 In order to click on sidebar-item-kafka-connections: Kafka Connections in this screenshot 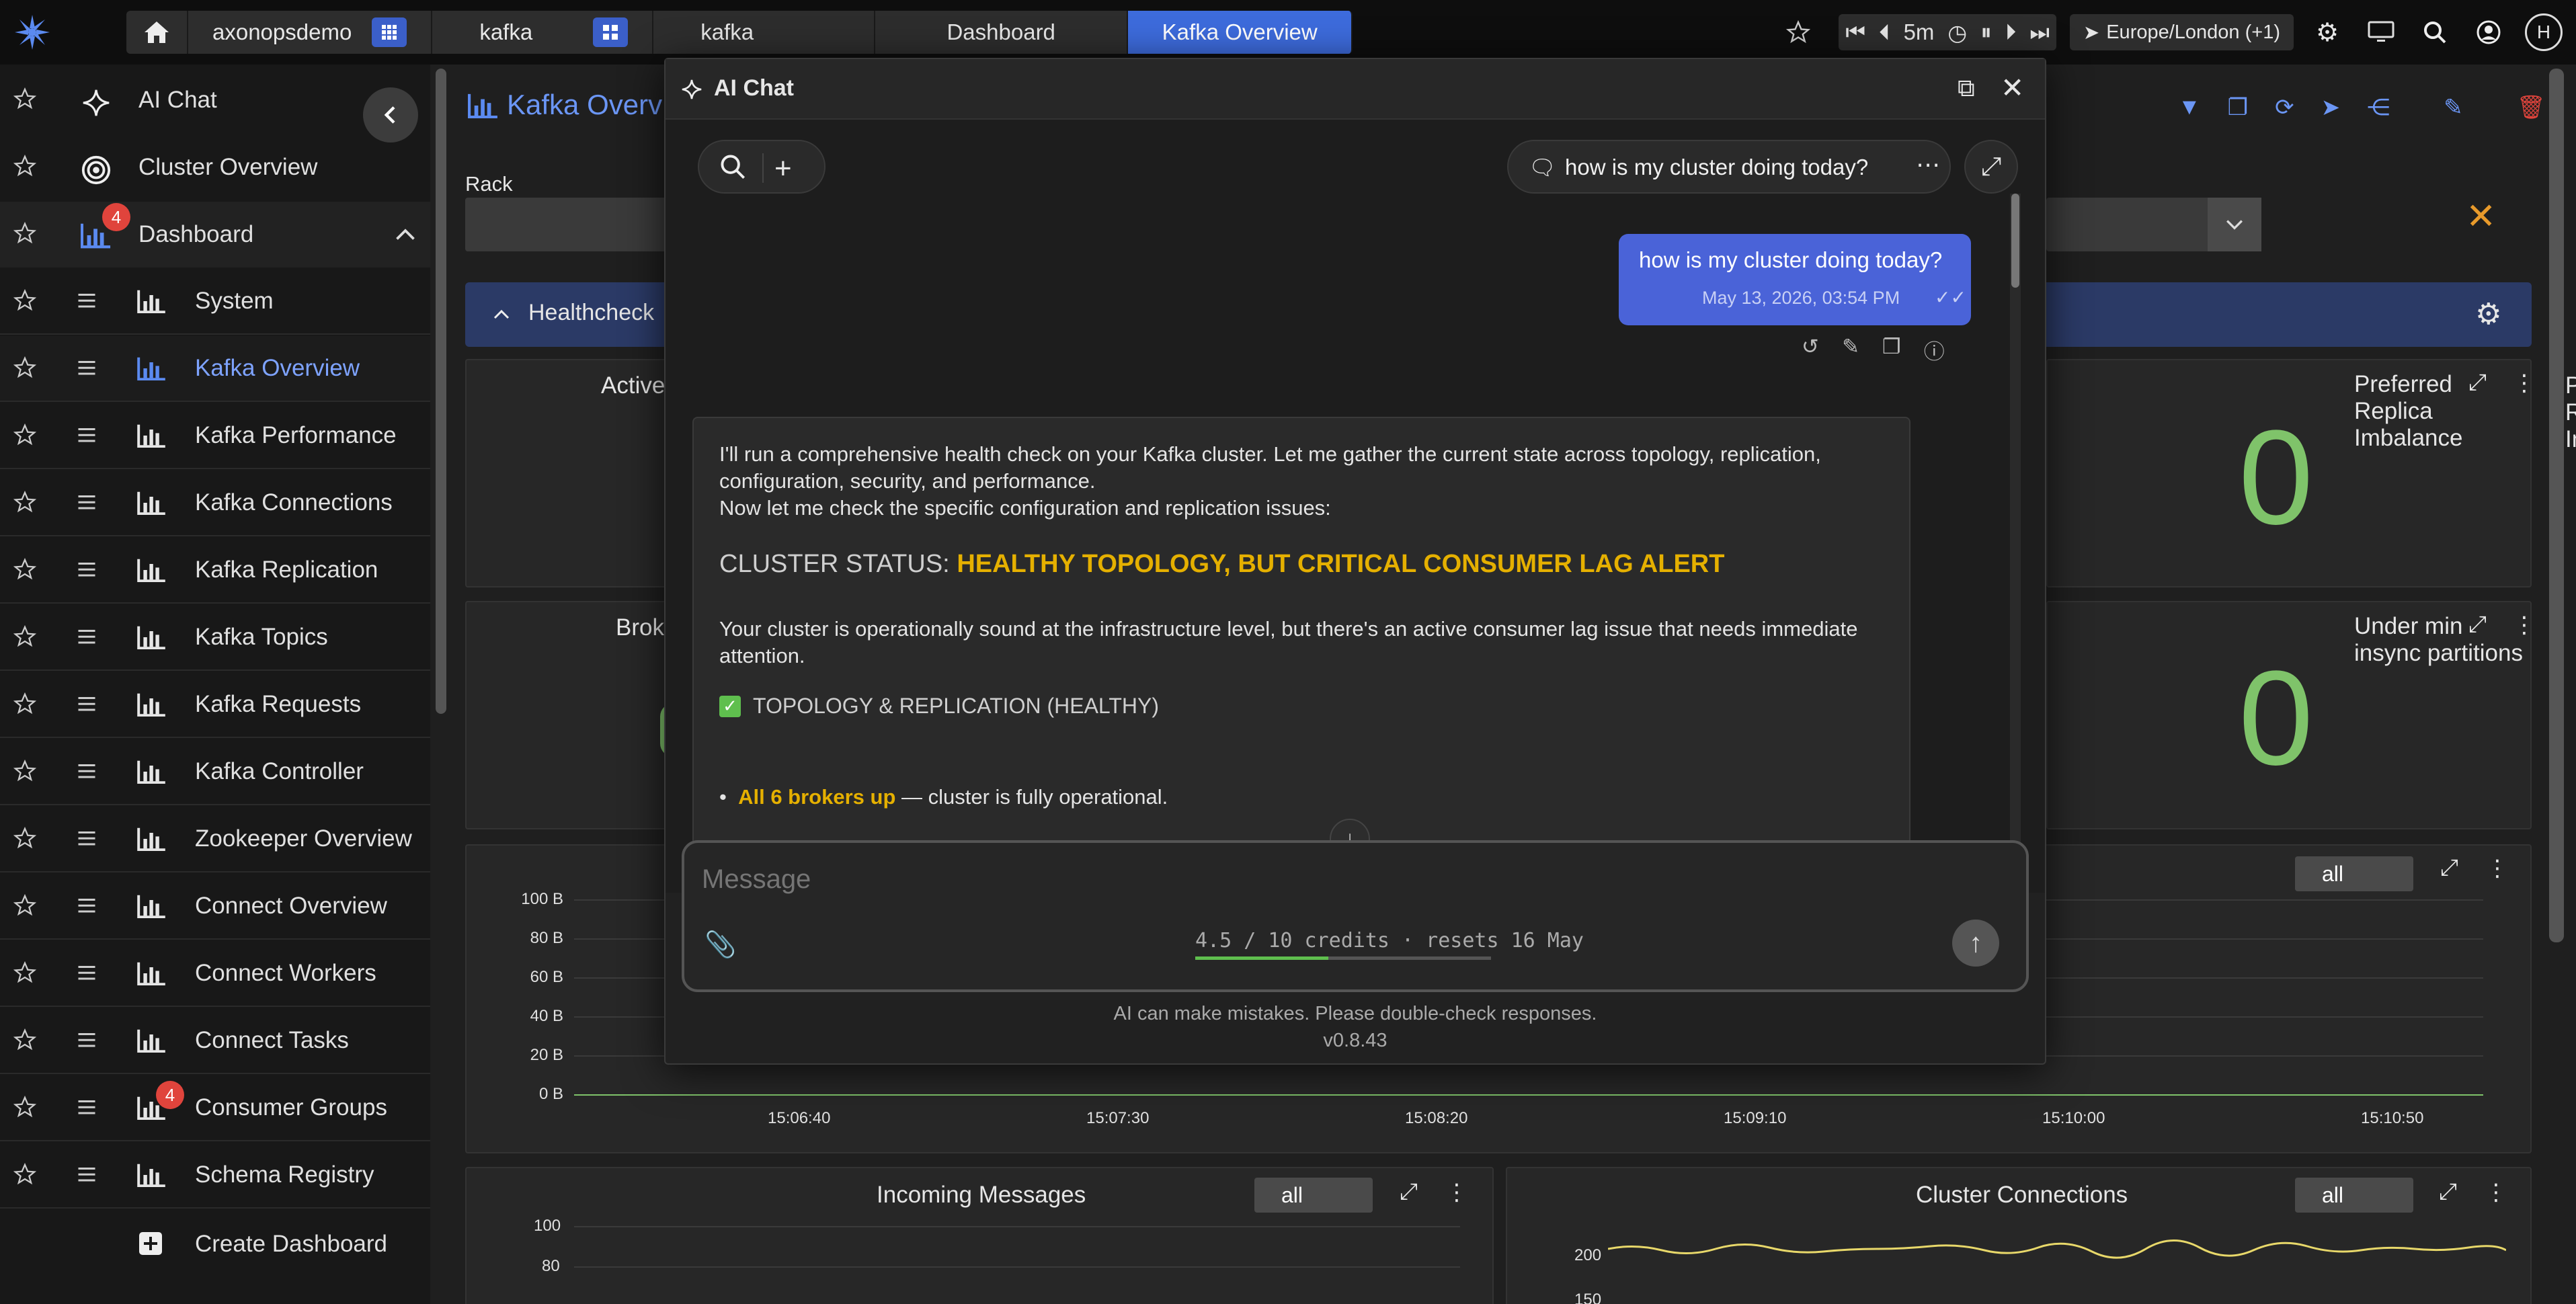, I will do `click(215, 504)`.